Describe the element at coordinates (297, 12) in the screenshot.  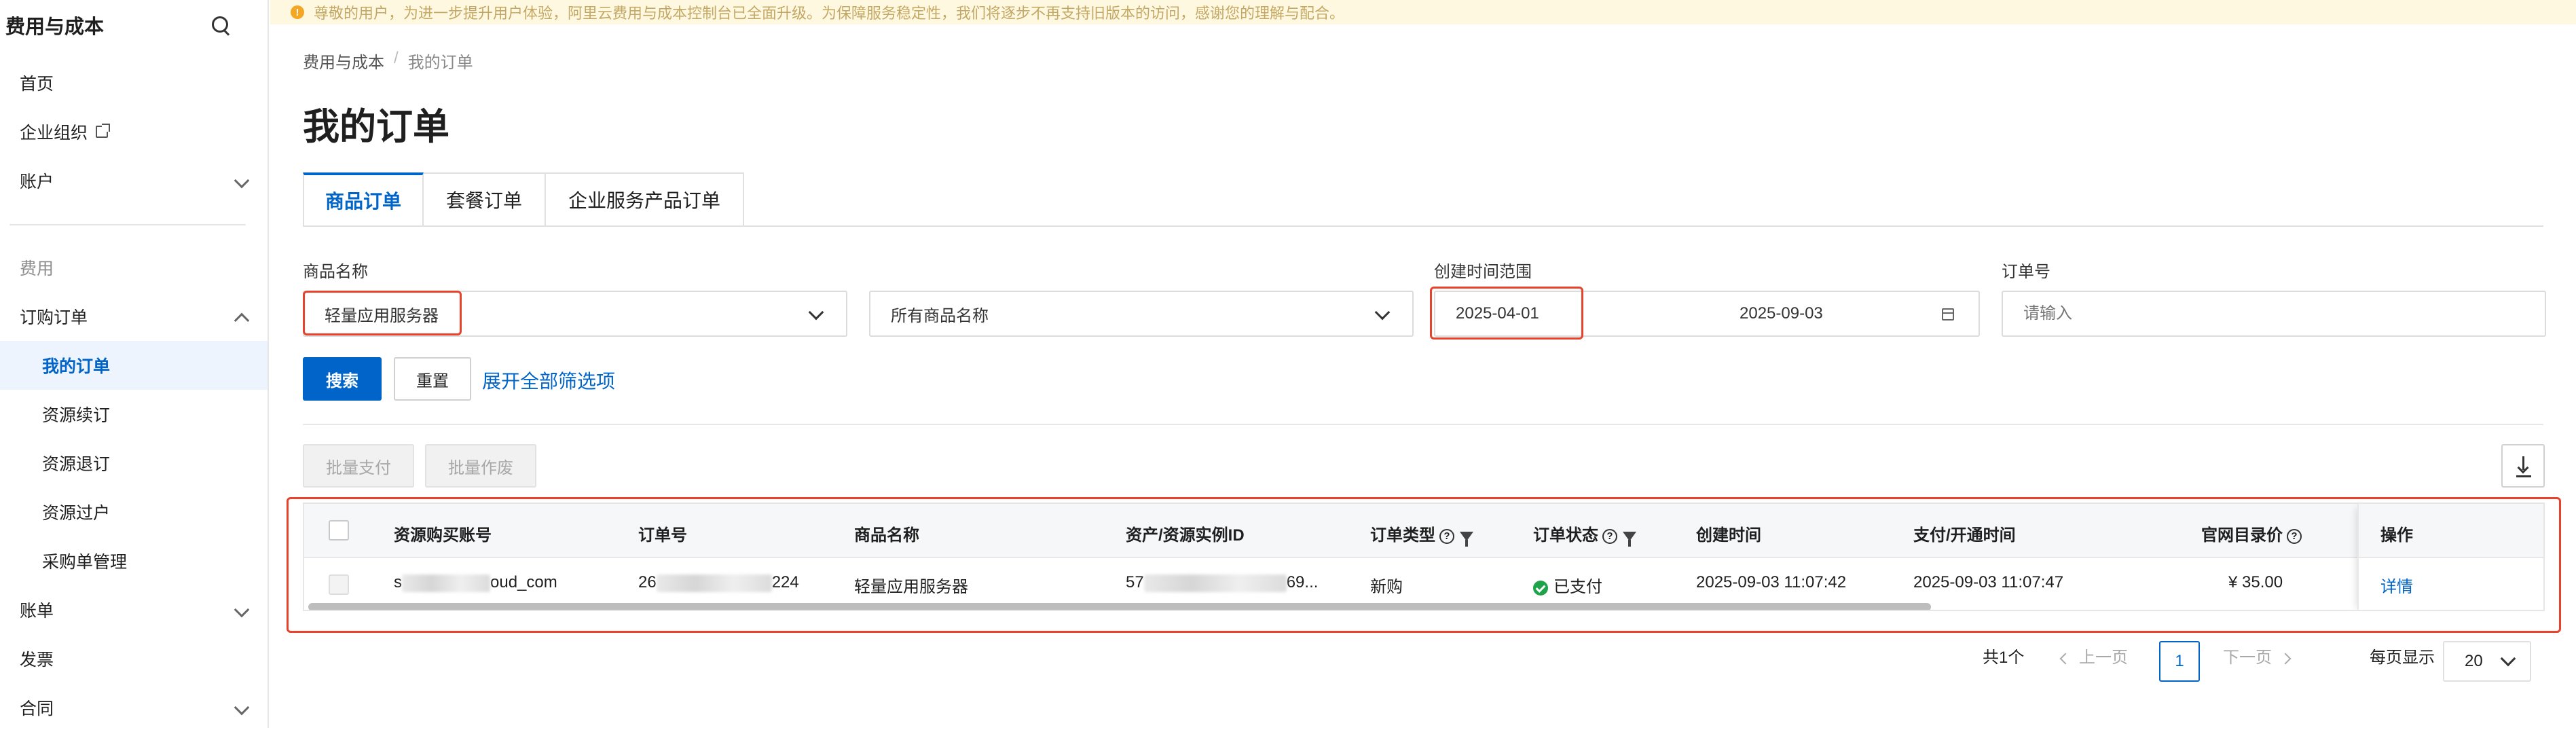
I see `info-icon: !` at that location.